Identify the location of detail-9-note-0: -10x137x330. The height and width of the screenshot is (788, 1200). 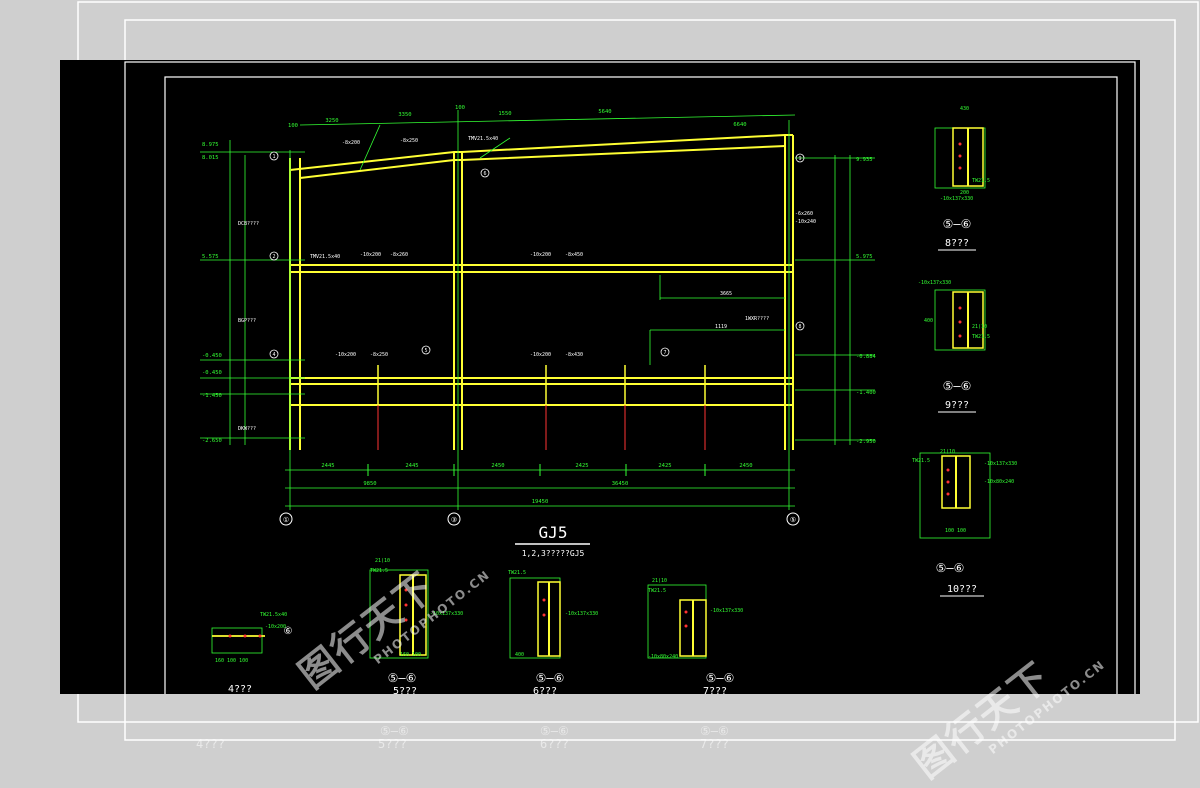
(934, 283).